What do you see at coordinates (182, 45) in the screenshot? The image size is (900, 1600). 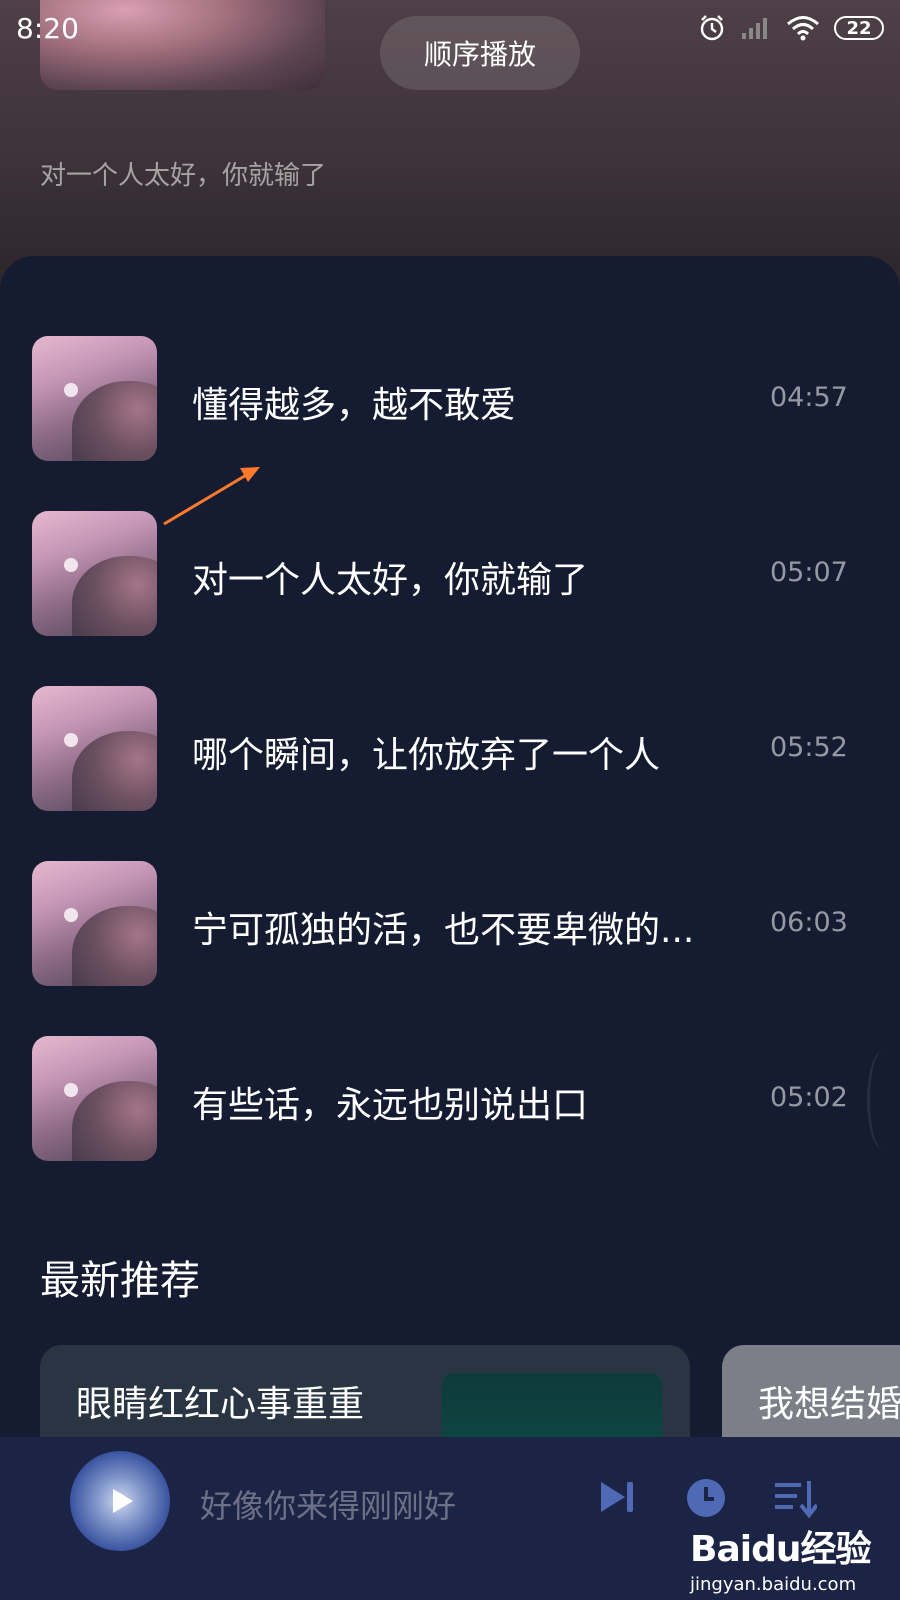 I see `album-cover-image` at bounding box center [182, 45].